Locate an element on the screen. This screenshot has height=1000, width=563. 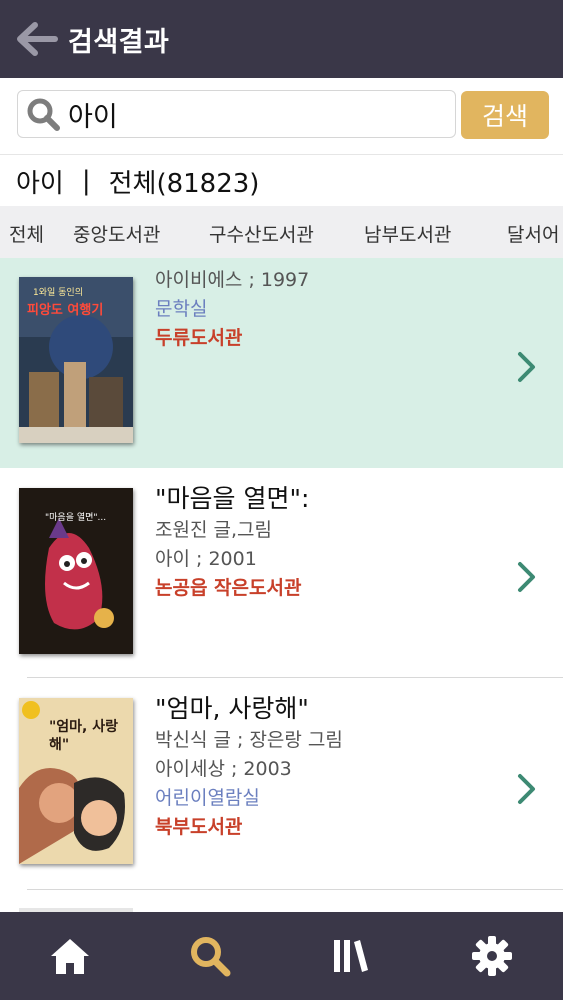
result-library: 북부도서관 is located at coordinates (199, 827).